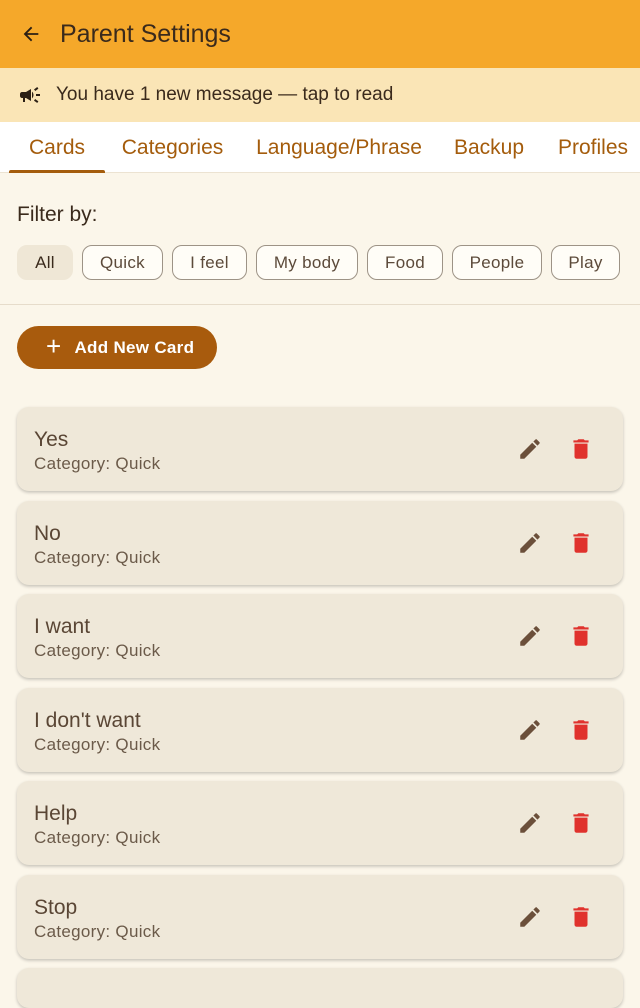 Image resolution: width=640 pixels, height=1008 pixels. I want to click on banner-text: You have 1 new message — tap to read, so click(225, 94).